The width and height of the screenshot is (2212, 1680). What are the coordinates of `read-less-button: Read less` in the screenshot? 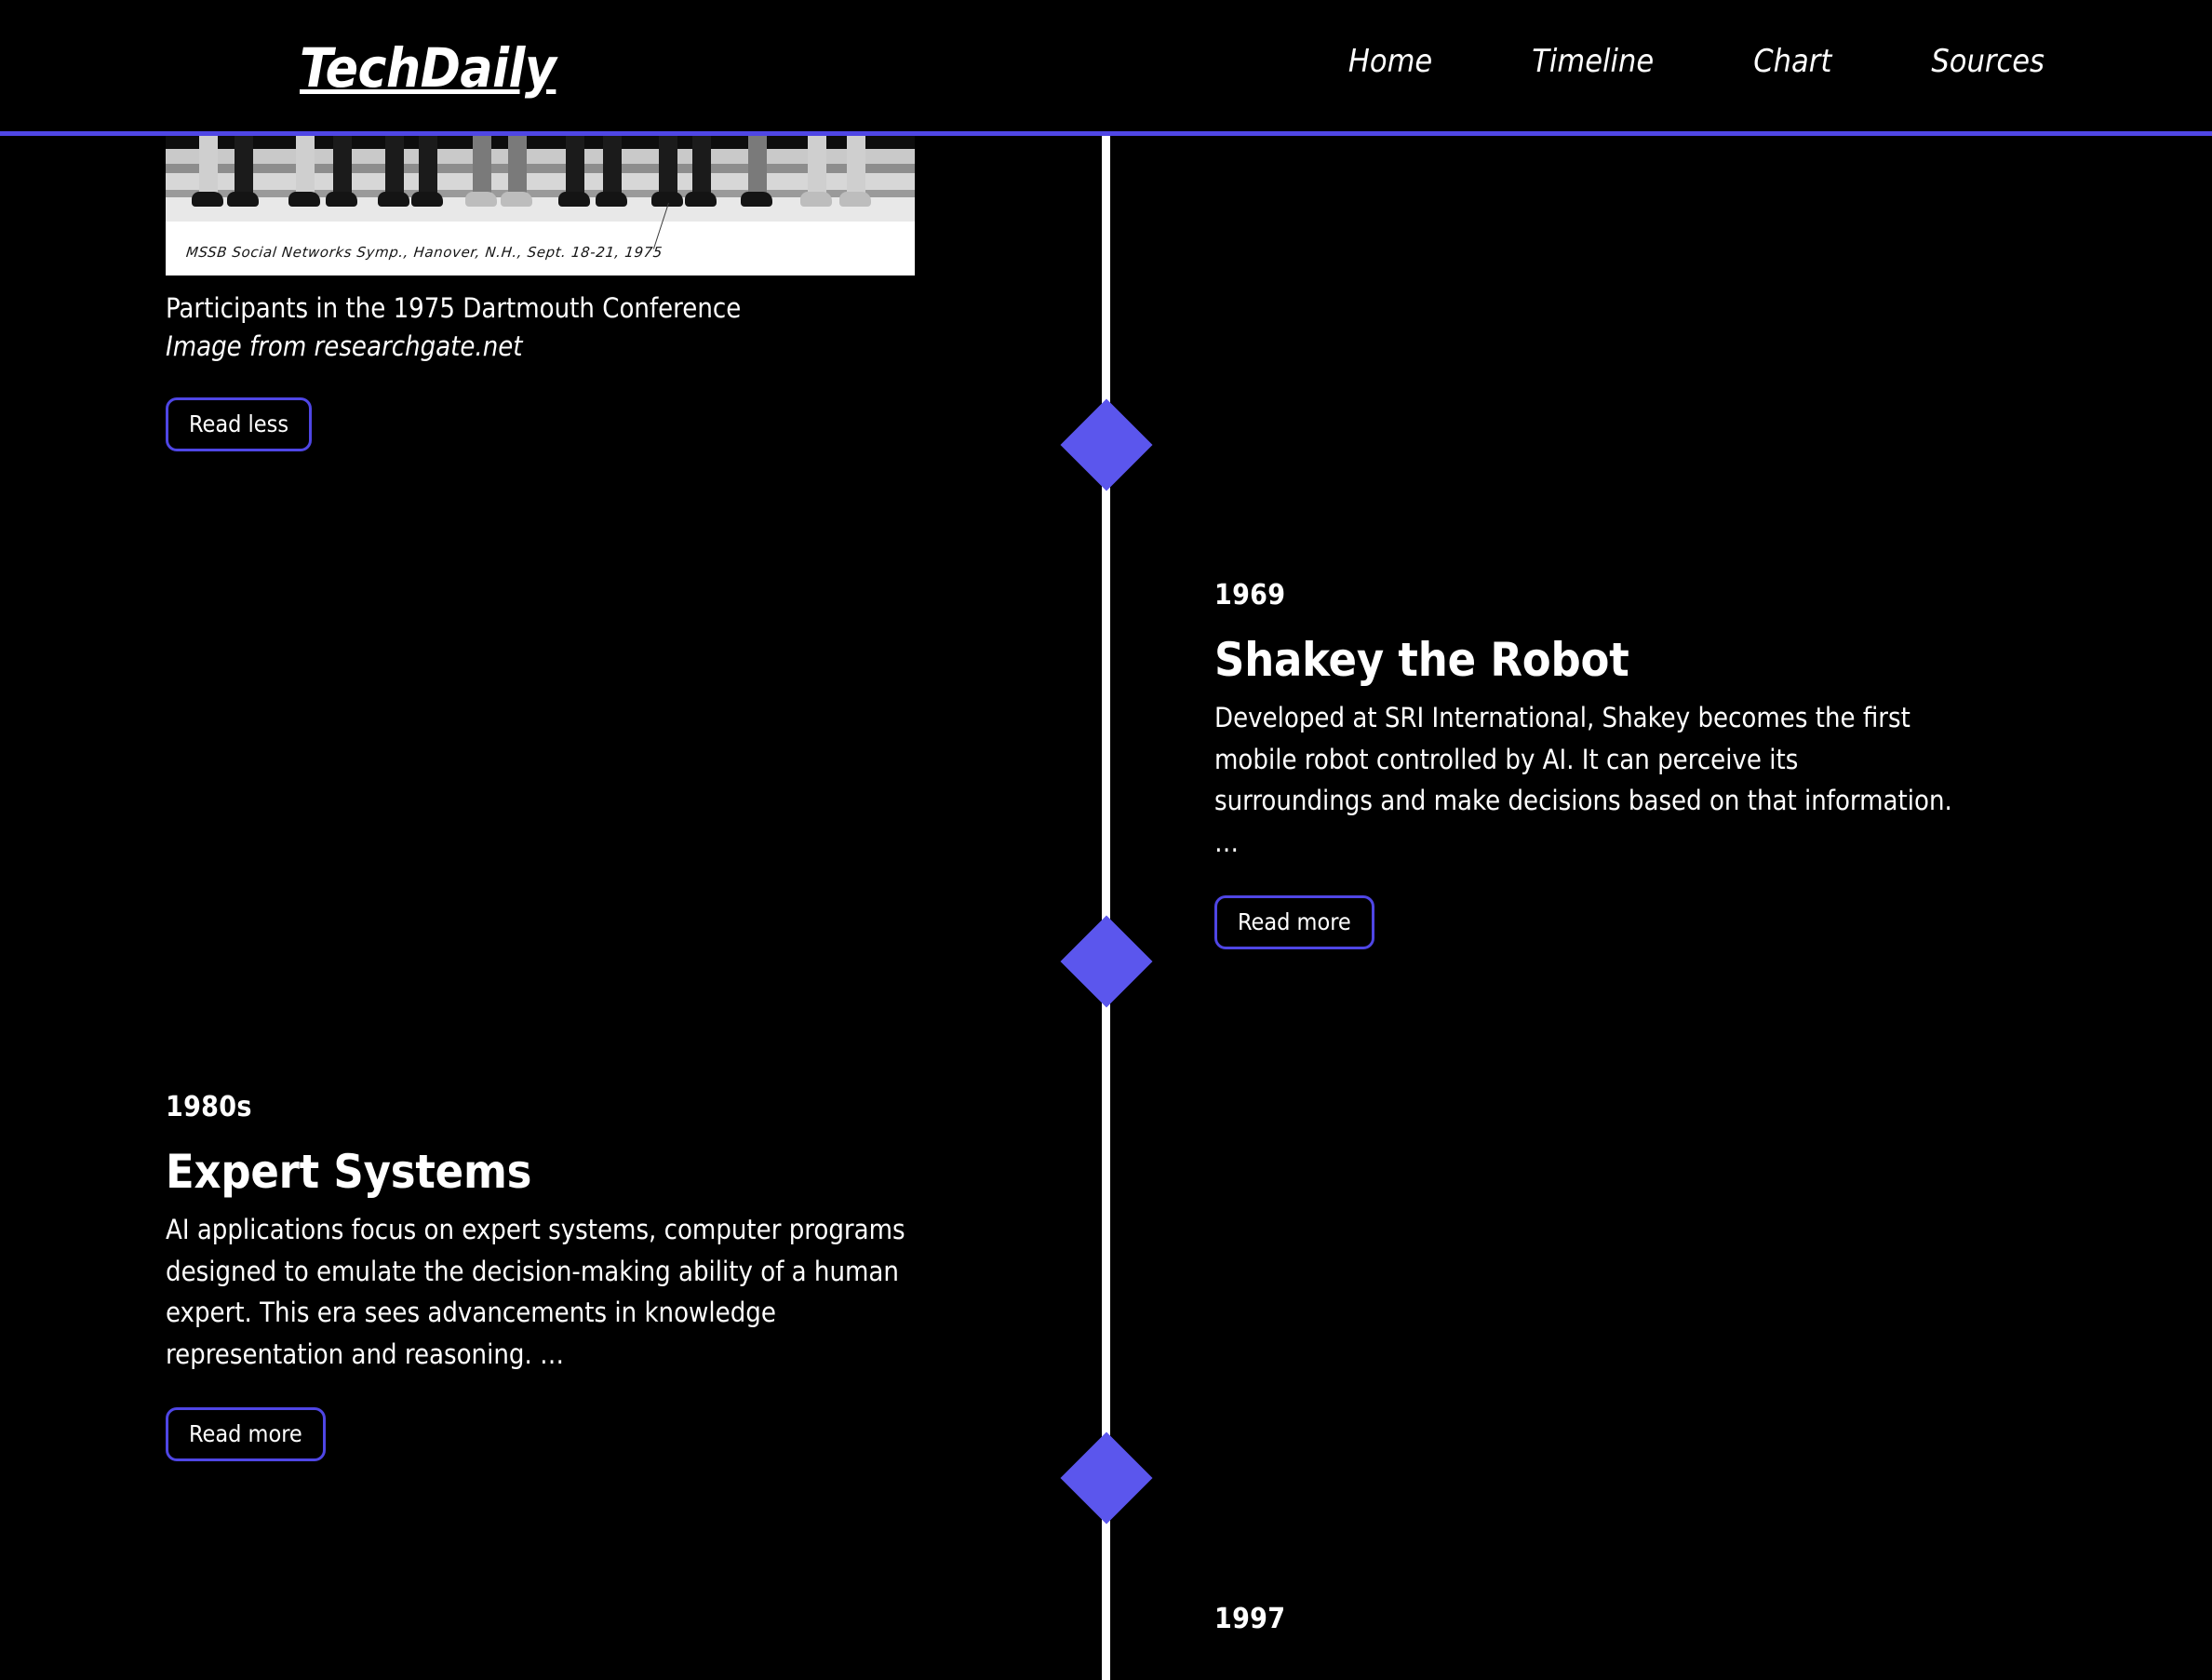 It's located at (239, 424).